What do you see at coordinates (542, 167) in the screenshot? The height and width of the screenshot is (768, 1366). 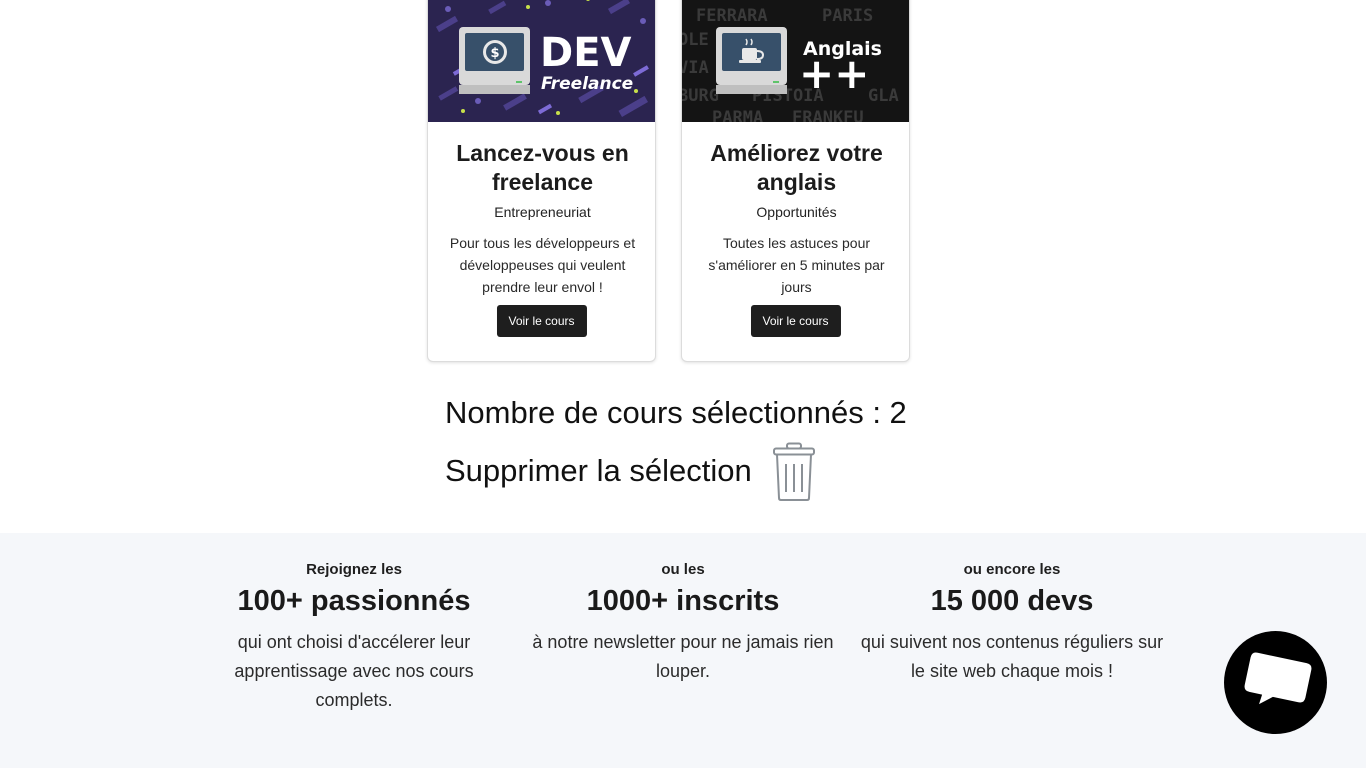 I see `course-title: Lancez-vous en freelance` at bounding box center [542, 167].